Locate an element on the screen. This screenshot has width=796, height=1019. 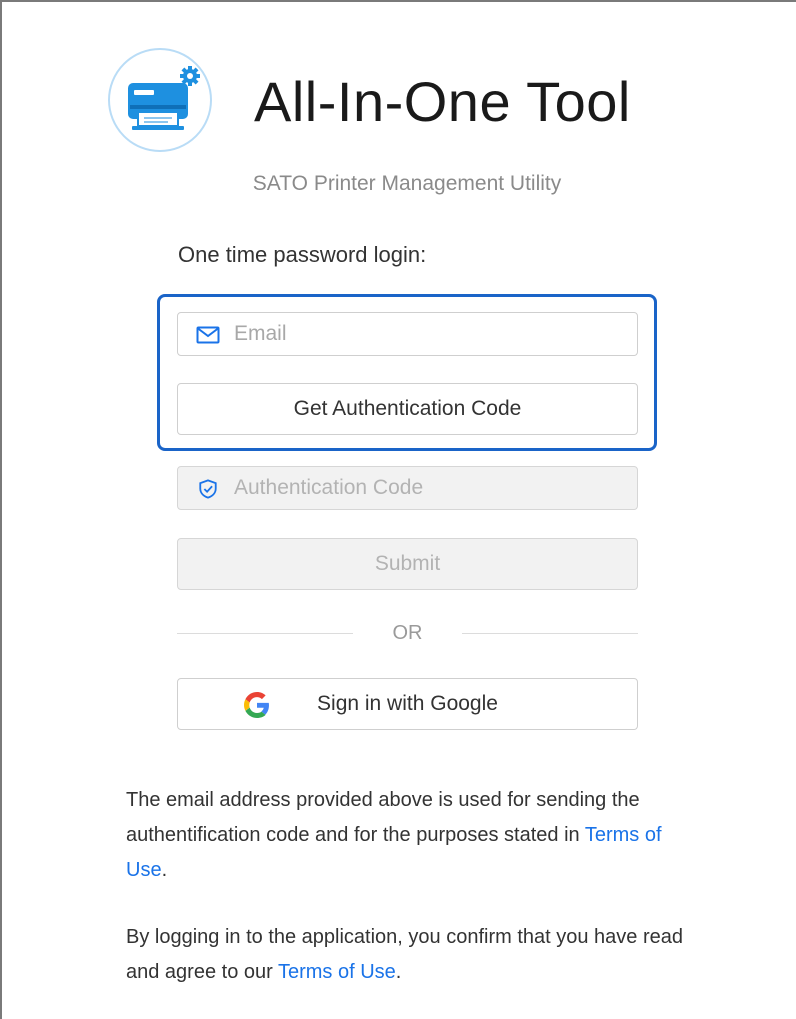
app-title: All-In-One Tool is located at coordinates (442, 101).